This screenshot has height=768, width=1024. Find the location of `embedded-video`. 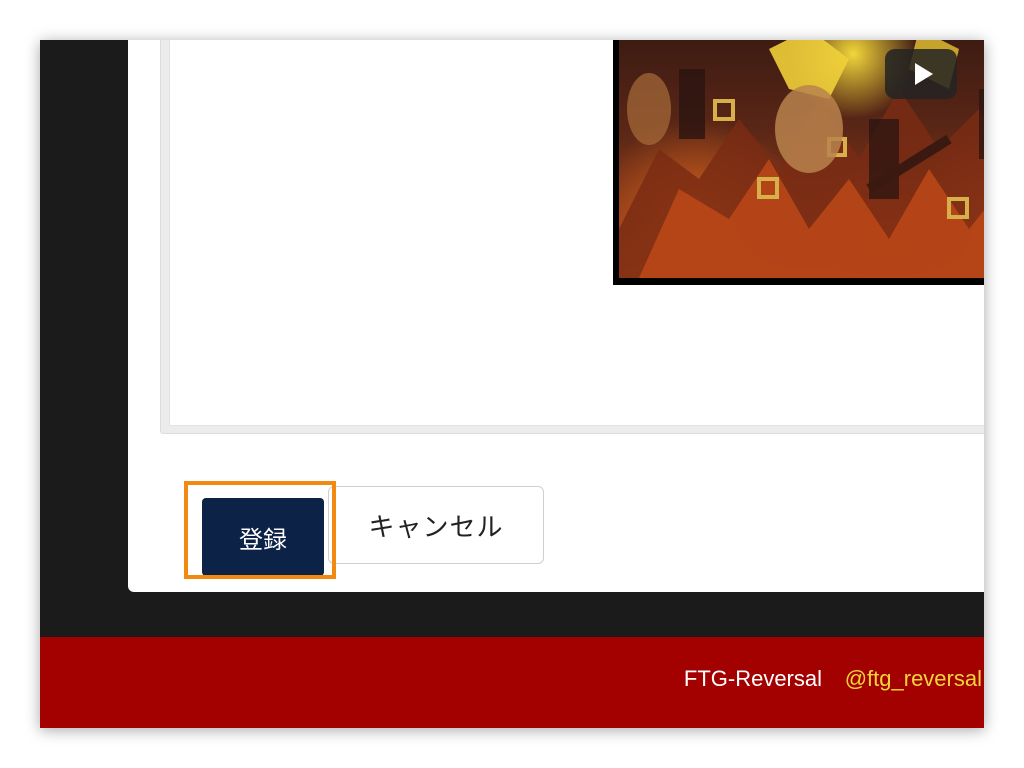

embedded-video is located at coordinates (798, 162).